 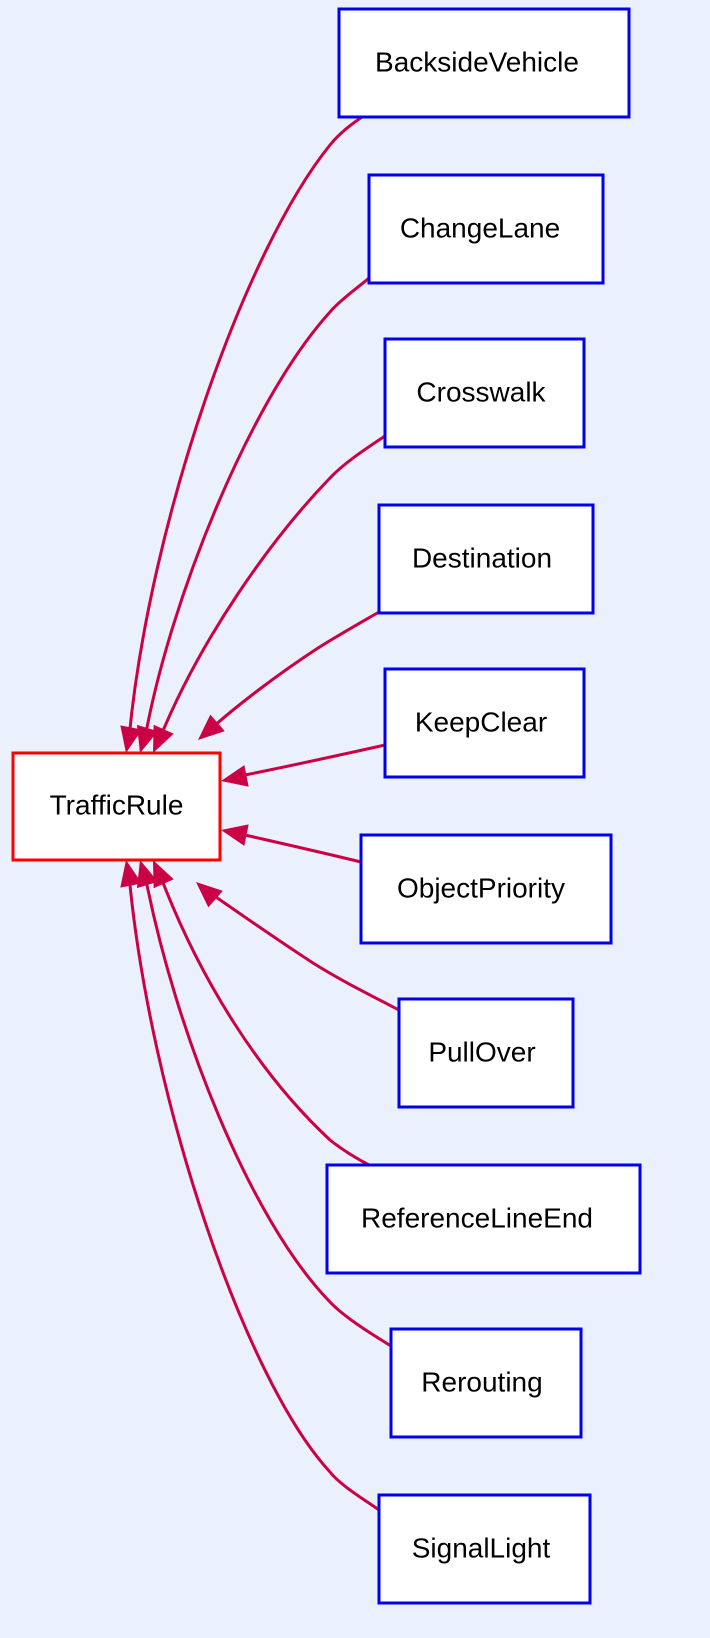 I want to click on node-label: PullOver, so click(x=481, y=1051).